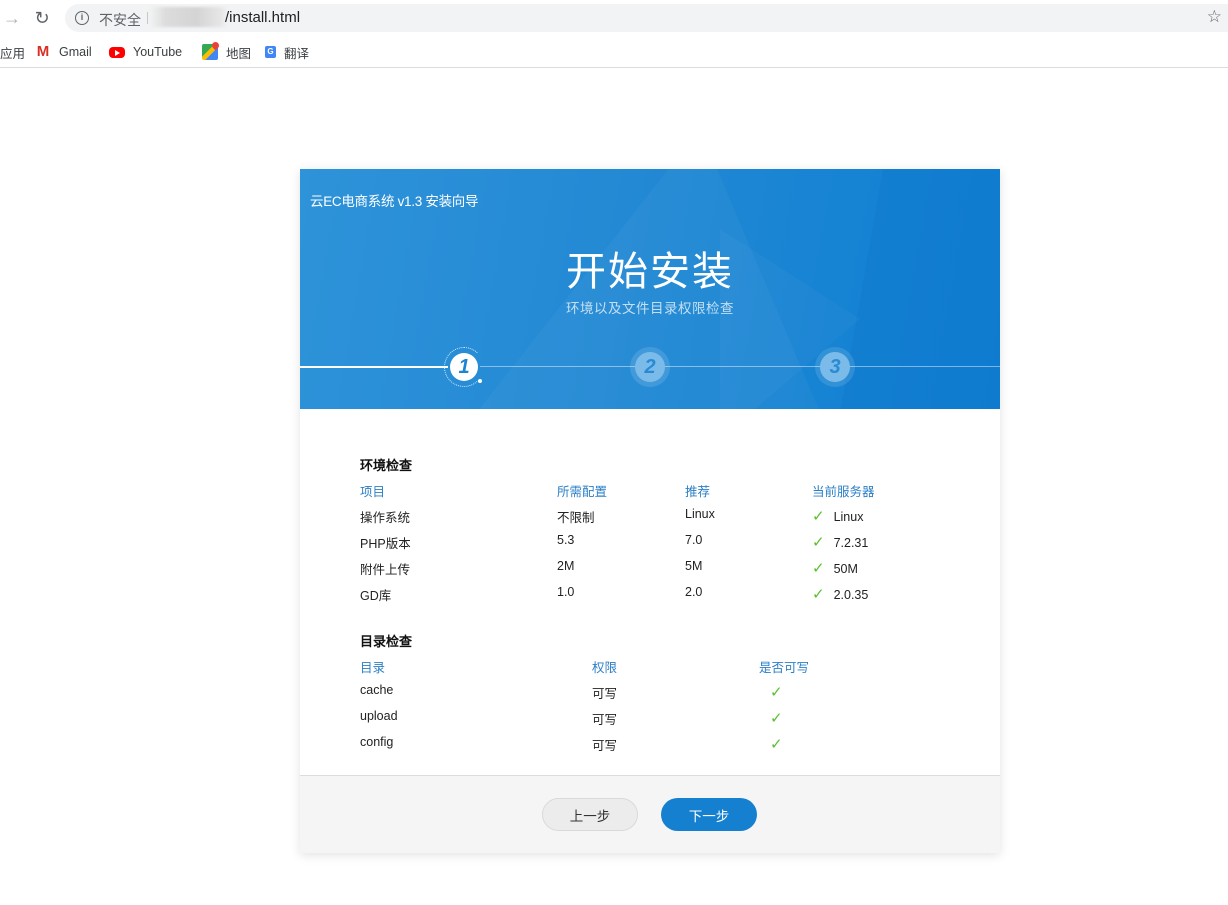  Describe the element at coordinates (377, 742) in the screenshot. I see `cell-dir: config` at that location.